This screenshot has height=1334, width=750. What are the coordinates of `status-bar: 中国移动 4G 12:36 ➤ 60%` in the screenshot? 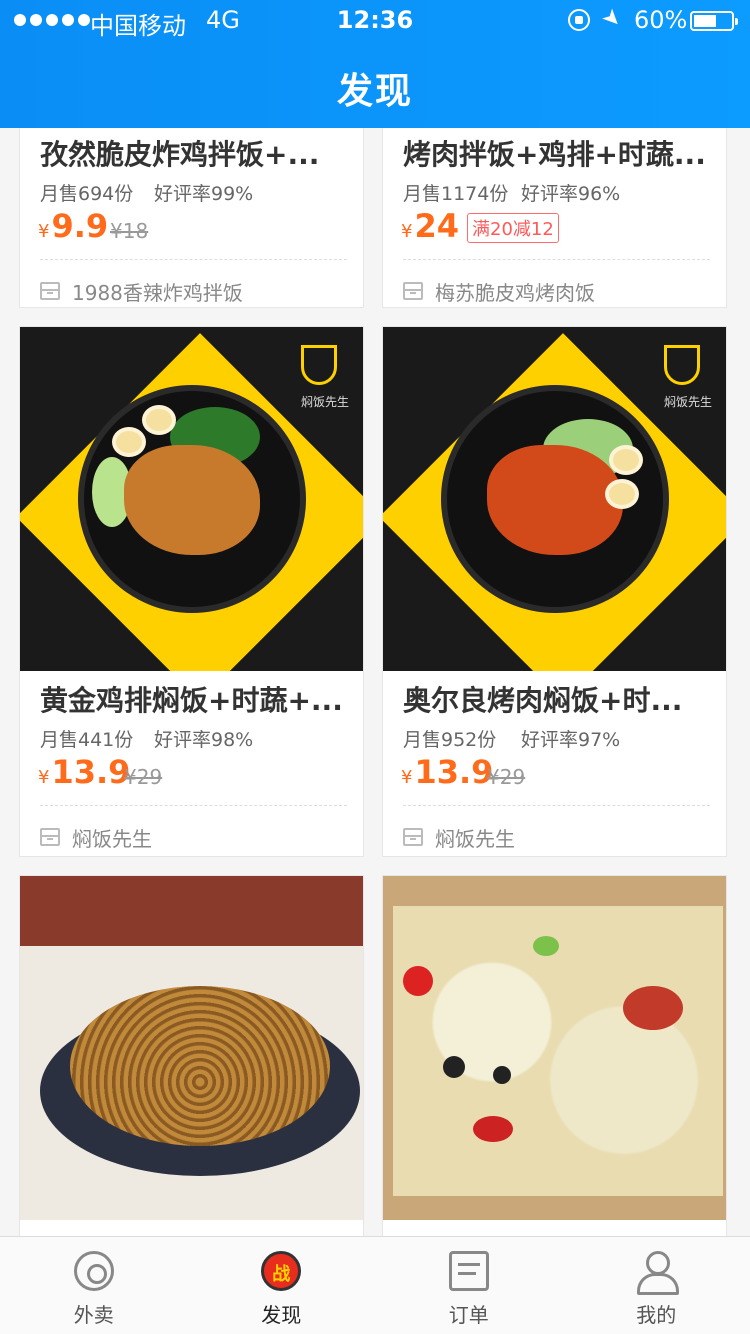 It's located at (375, 20).